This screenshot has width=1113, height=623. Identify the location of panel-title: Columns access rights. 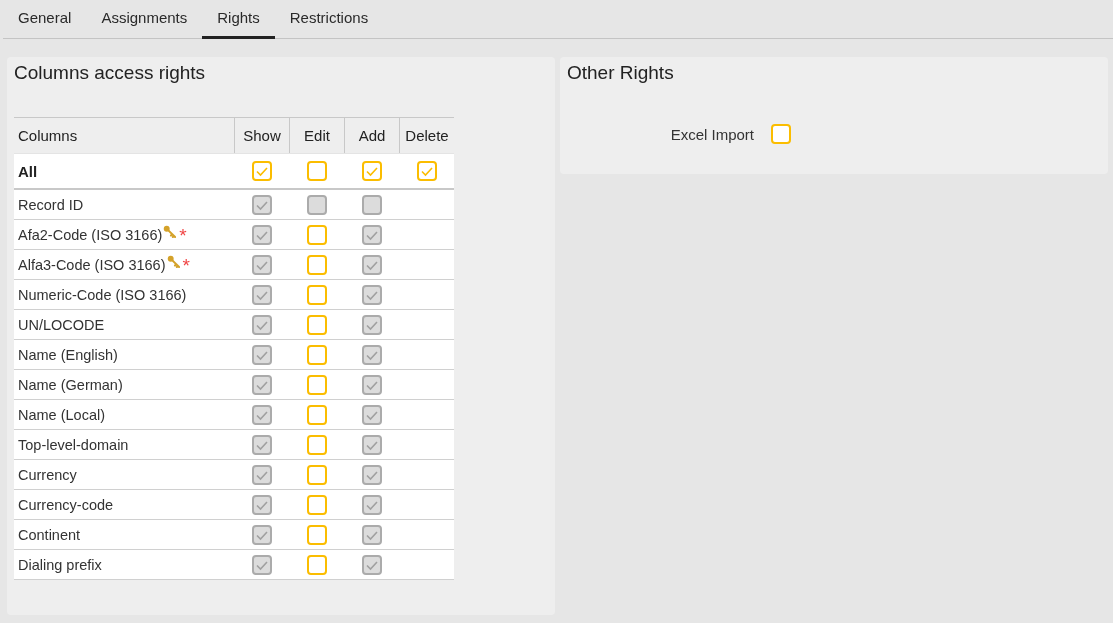
(110, 73).